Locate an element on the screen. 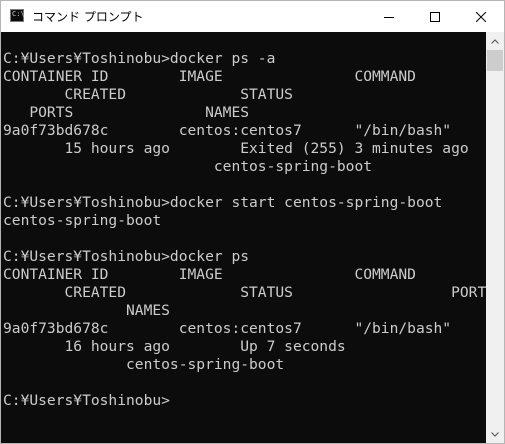  minimize-icon is located at coordinates (389, 17).